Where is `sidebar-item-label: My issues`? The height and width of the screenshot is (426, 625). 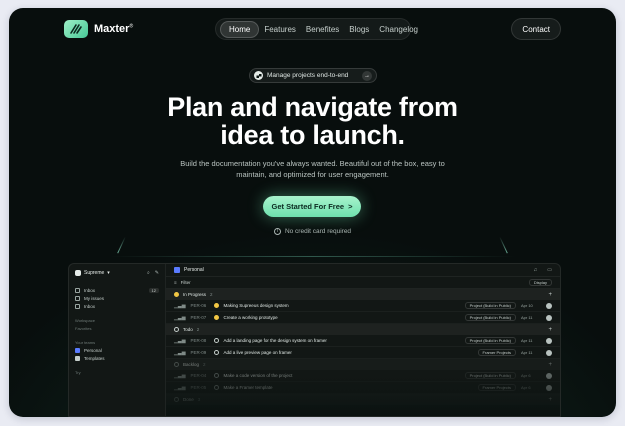 sidebar-item-label: My issues is located at coordinates (94, 298).